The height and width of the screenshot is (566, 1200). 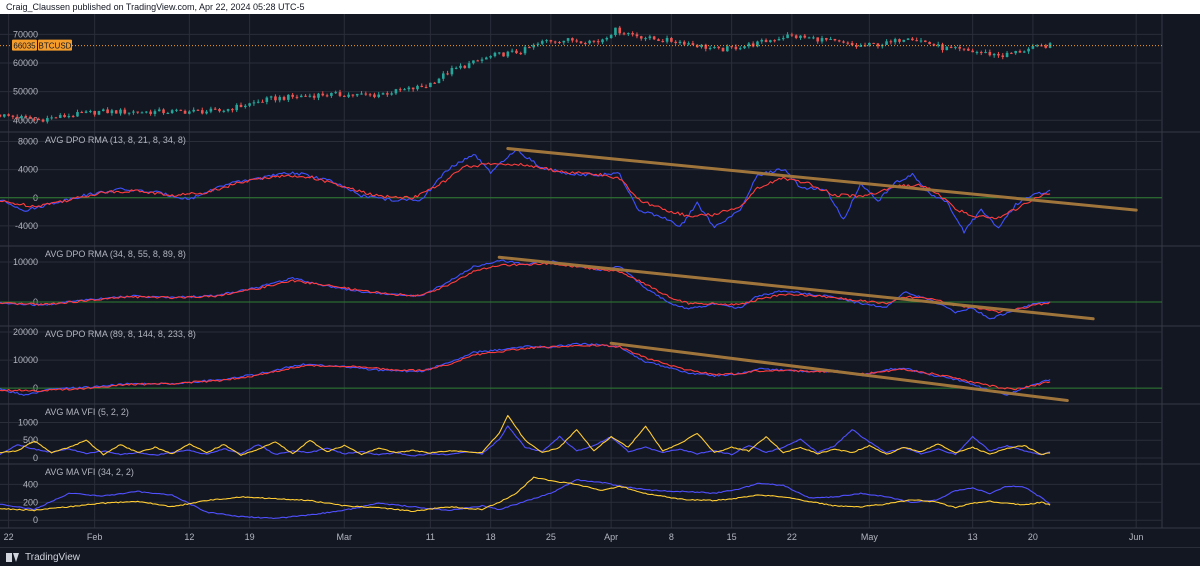 What do you see at coordinates (1136, 537) in the screenshot?
I see `x-tick-label: Jun` at bounding box center [1136, 537].